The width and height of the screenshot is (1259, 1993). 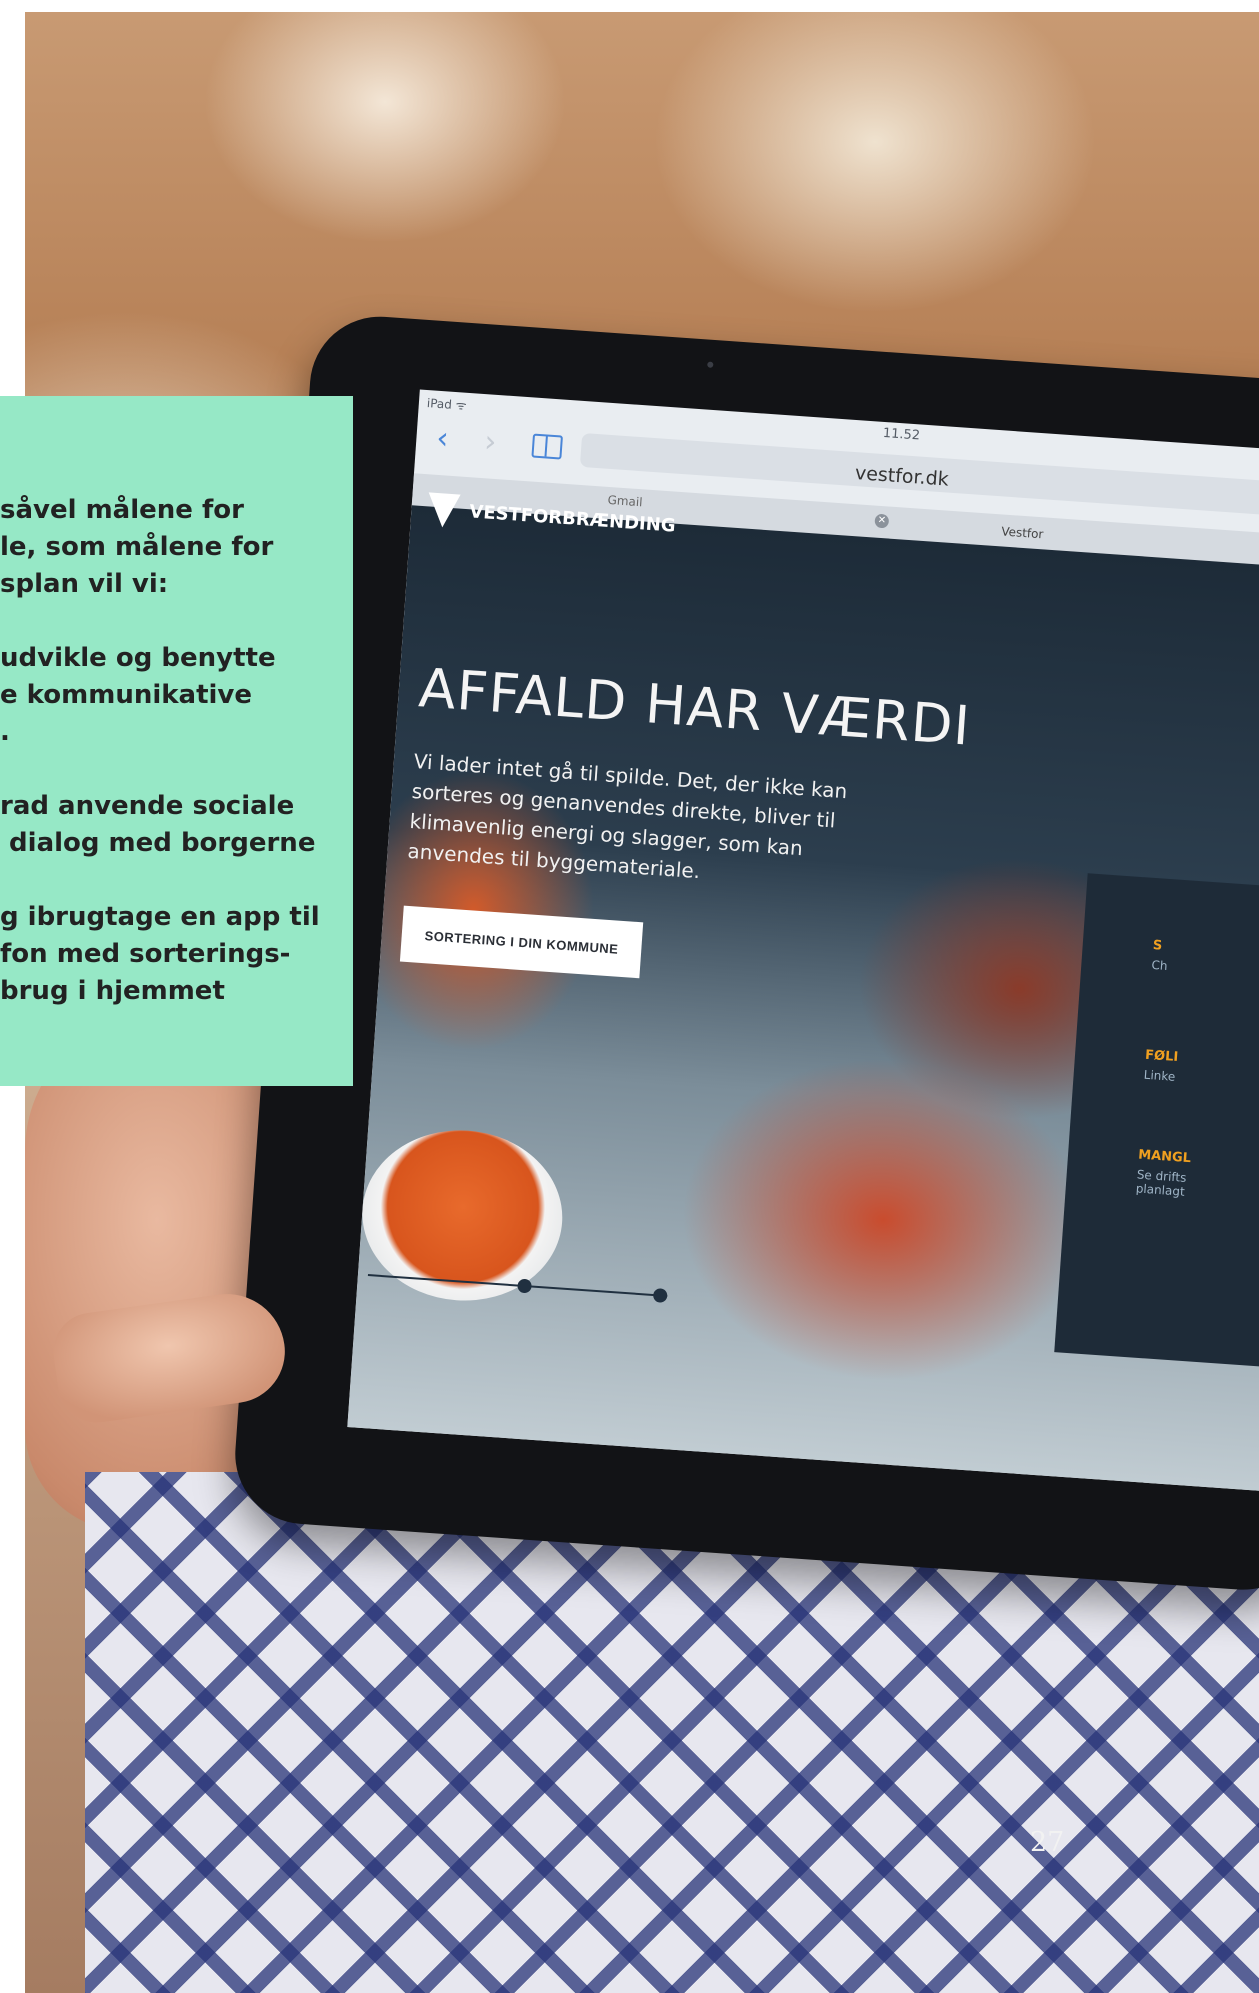 I want to click on side-item-sub: Linke, so click(x=1159, y=1075).